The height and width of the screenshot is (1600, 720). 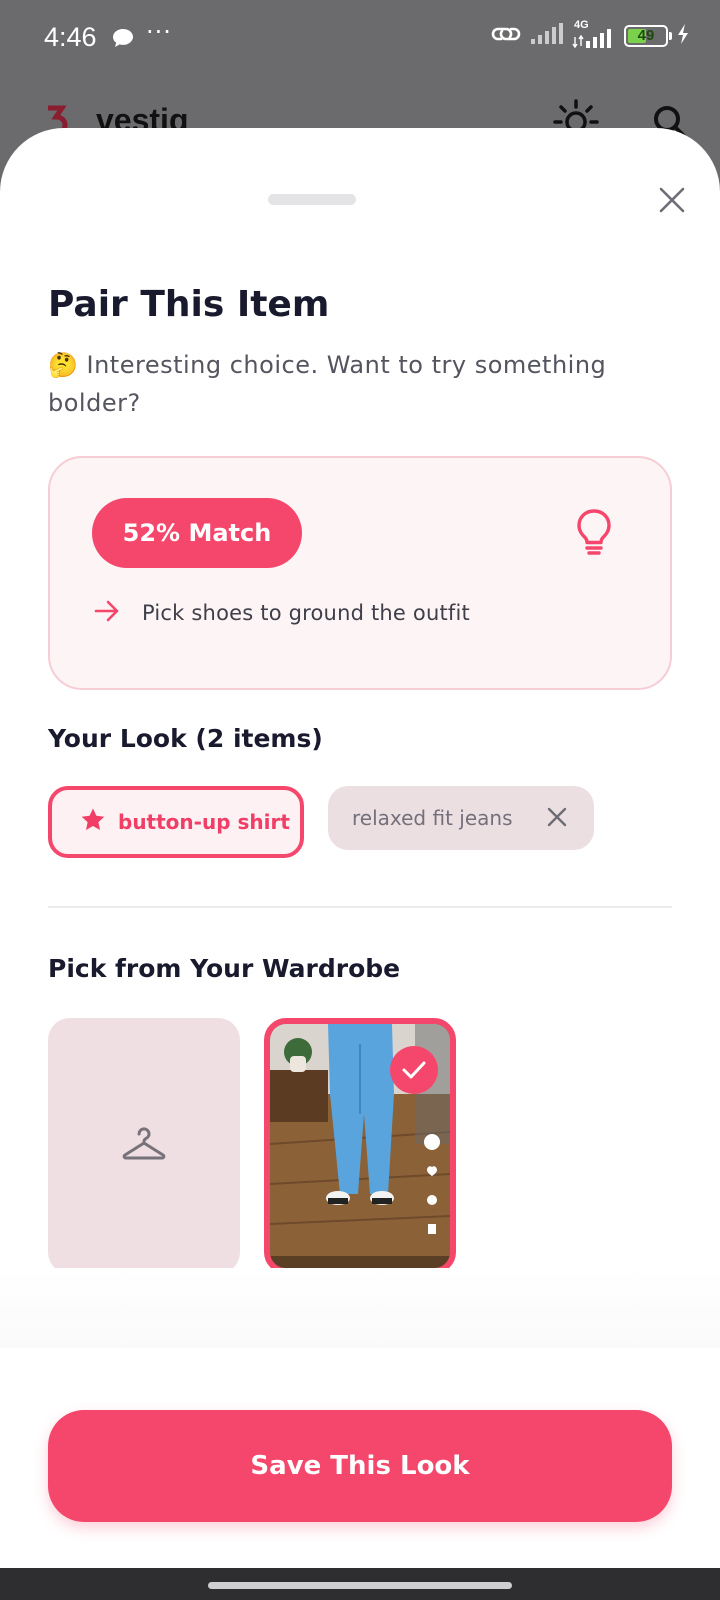 What do you see at coordinates (360, 907) in the screenshot?
I see `section-divider` at bounding box center [360, 907].